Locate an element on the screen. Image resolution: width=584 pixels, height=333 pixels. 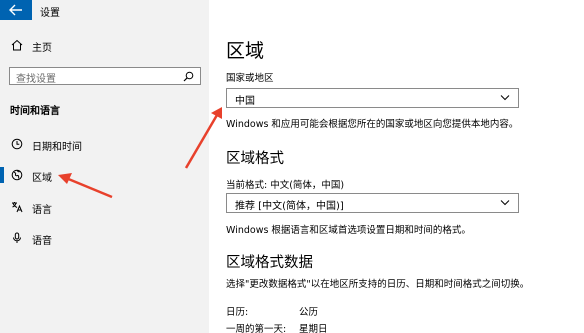
search-input: 查找设置 is located at coordinates (105, 76).